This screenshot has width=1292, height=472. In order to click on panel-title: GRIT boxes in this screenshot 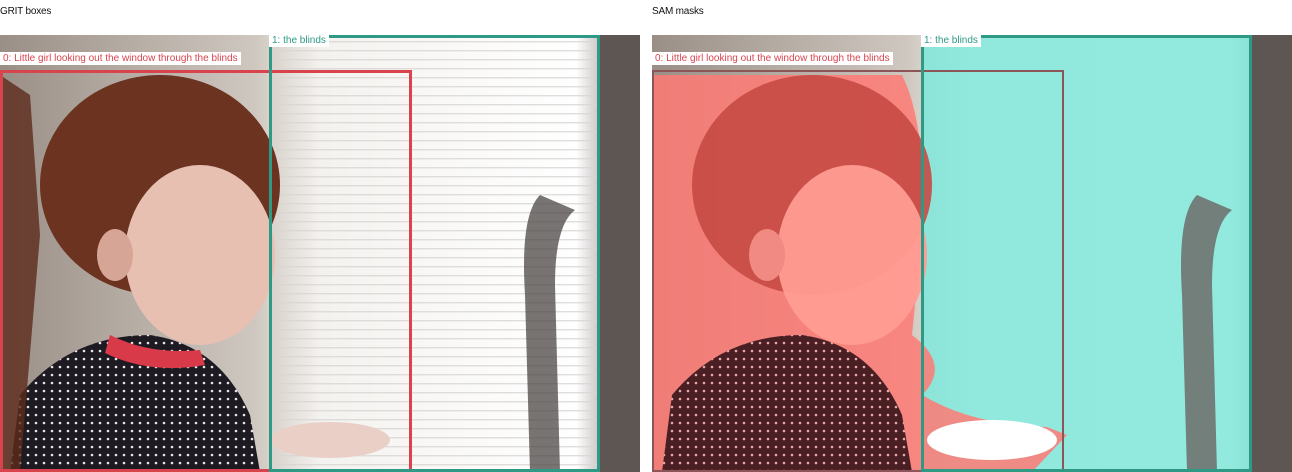, I will do `click(26, 11)`.